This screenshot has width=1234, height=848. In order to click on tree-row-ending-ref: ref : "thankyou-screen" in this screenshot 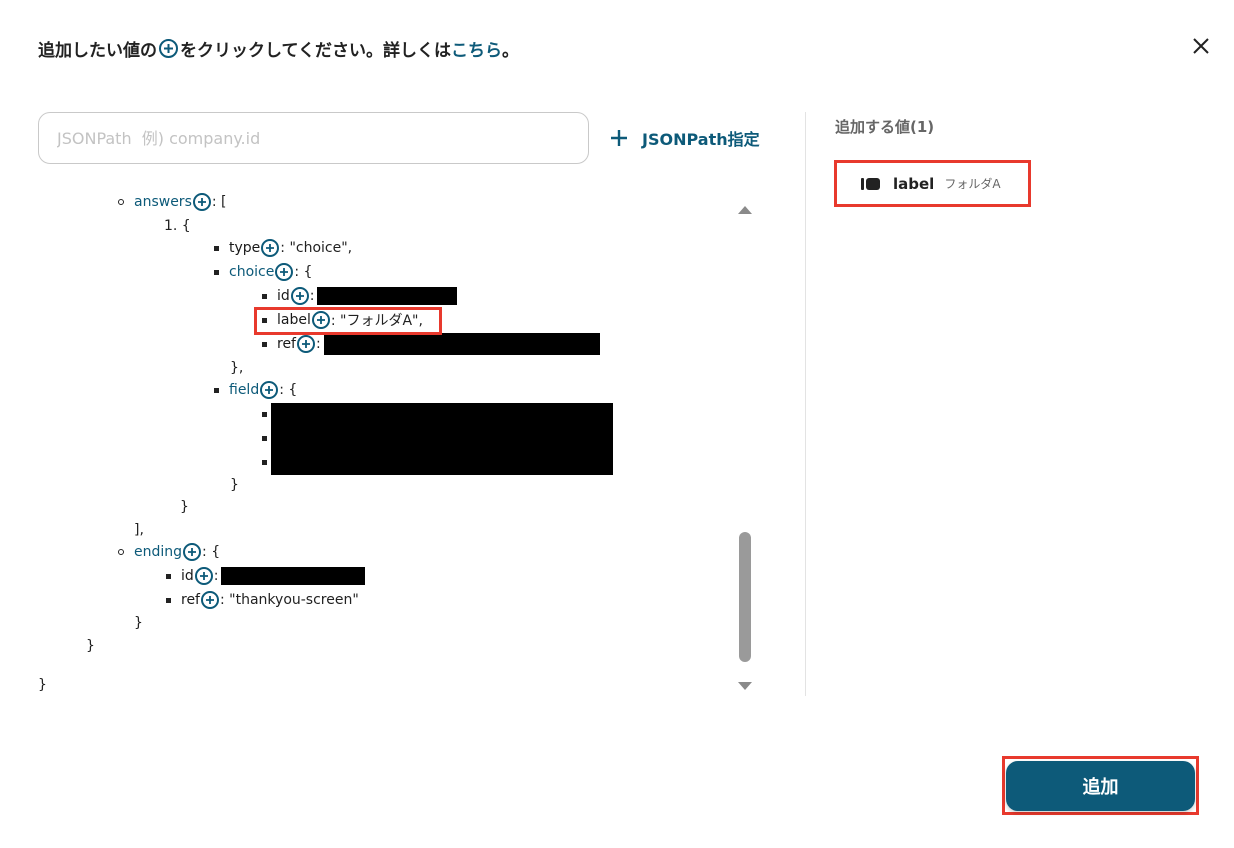, I will do `click(262, 600)`.